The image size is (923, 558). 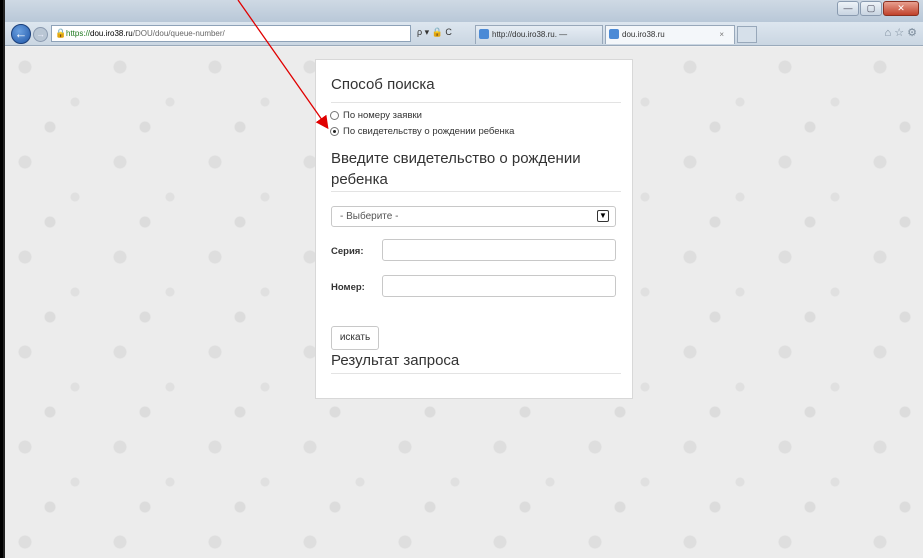 What do you see at coordinates (383, 84) in the screenshot?
I see `search-method-title: Способ поиска` at bounding box center [383, 84].